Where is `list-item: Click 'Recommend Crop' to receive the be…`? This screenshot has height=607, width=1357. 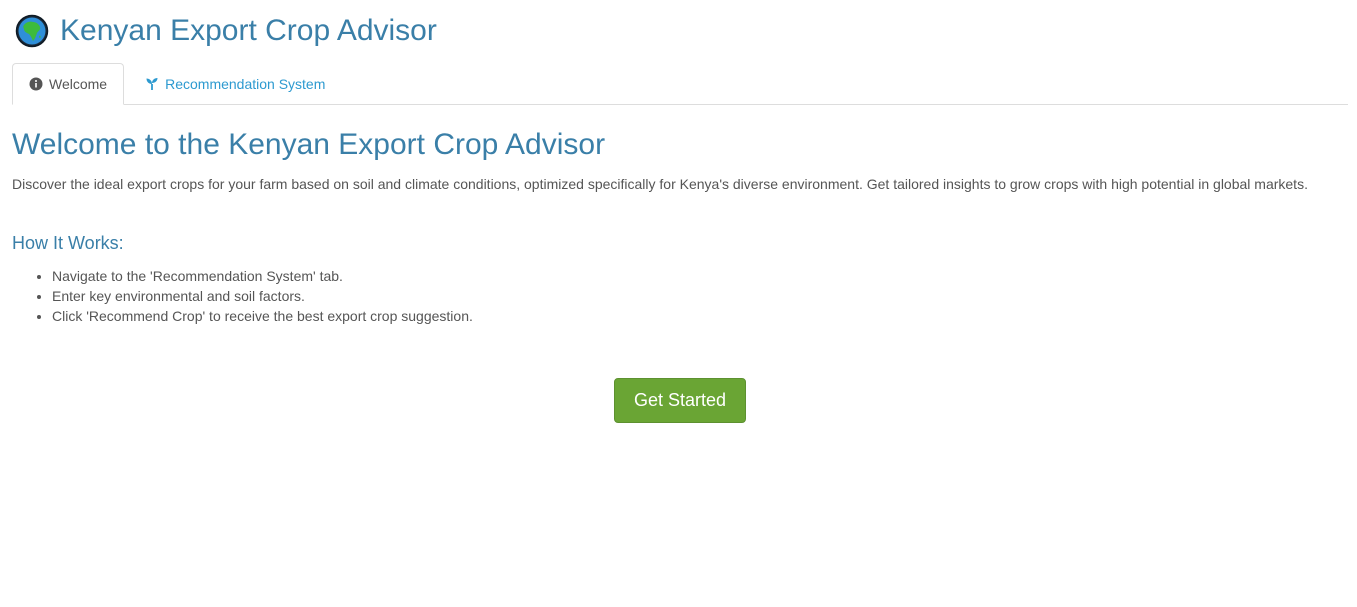 list-item: Click 'Recommend Crop' to receive the be… is located at coordinates (698, 316).